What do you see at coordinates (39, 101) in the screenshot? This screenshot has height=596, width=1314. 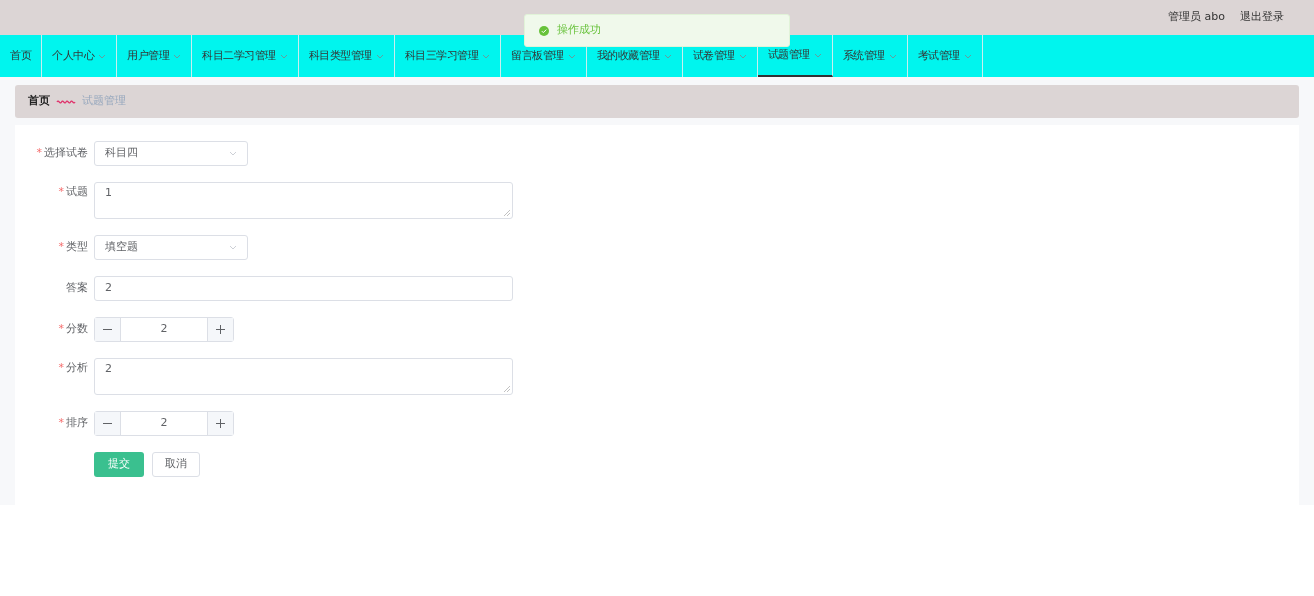 I see `breadcrumb-item: 首页` at bounding box center [39, 101].